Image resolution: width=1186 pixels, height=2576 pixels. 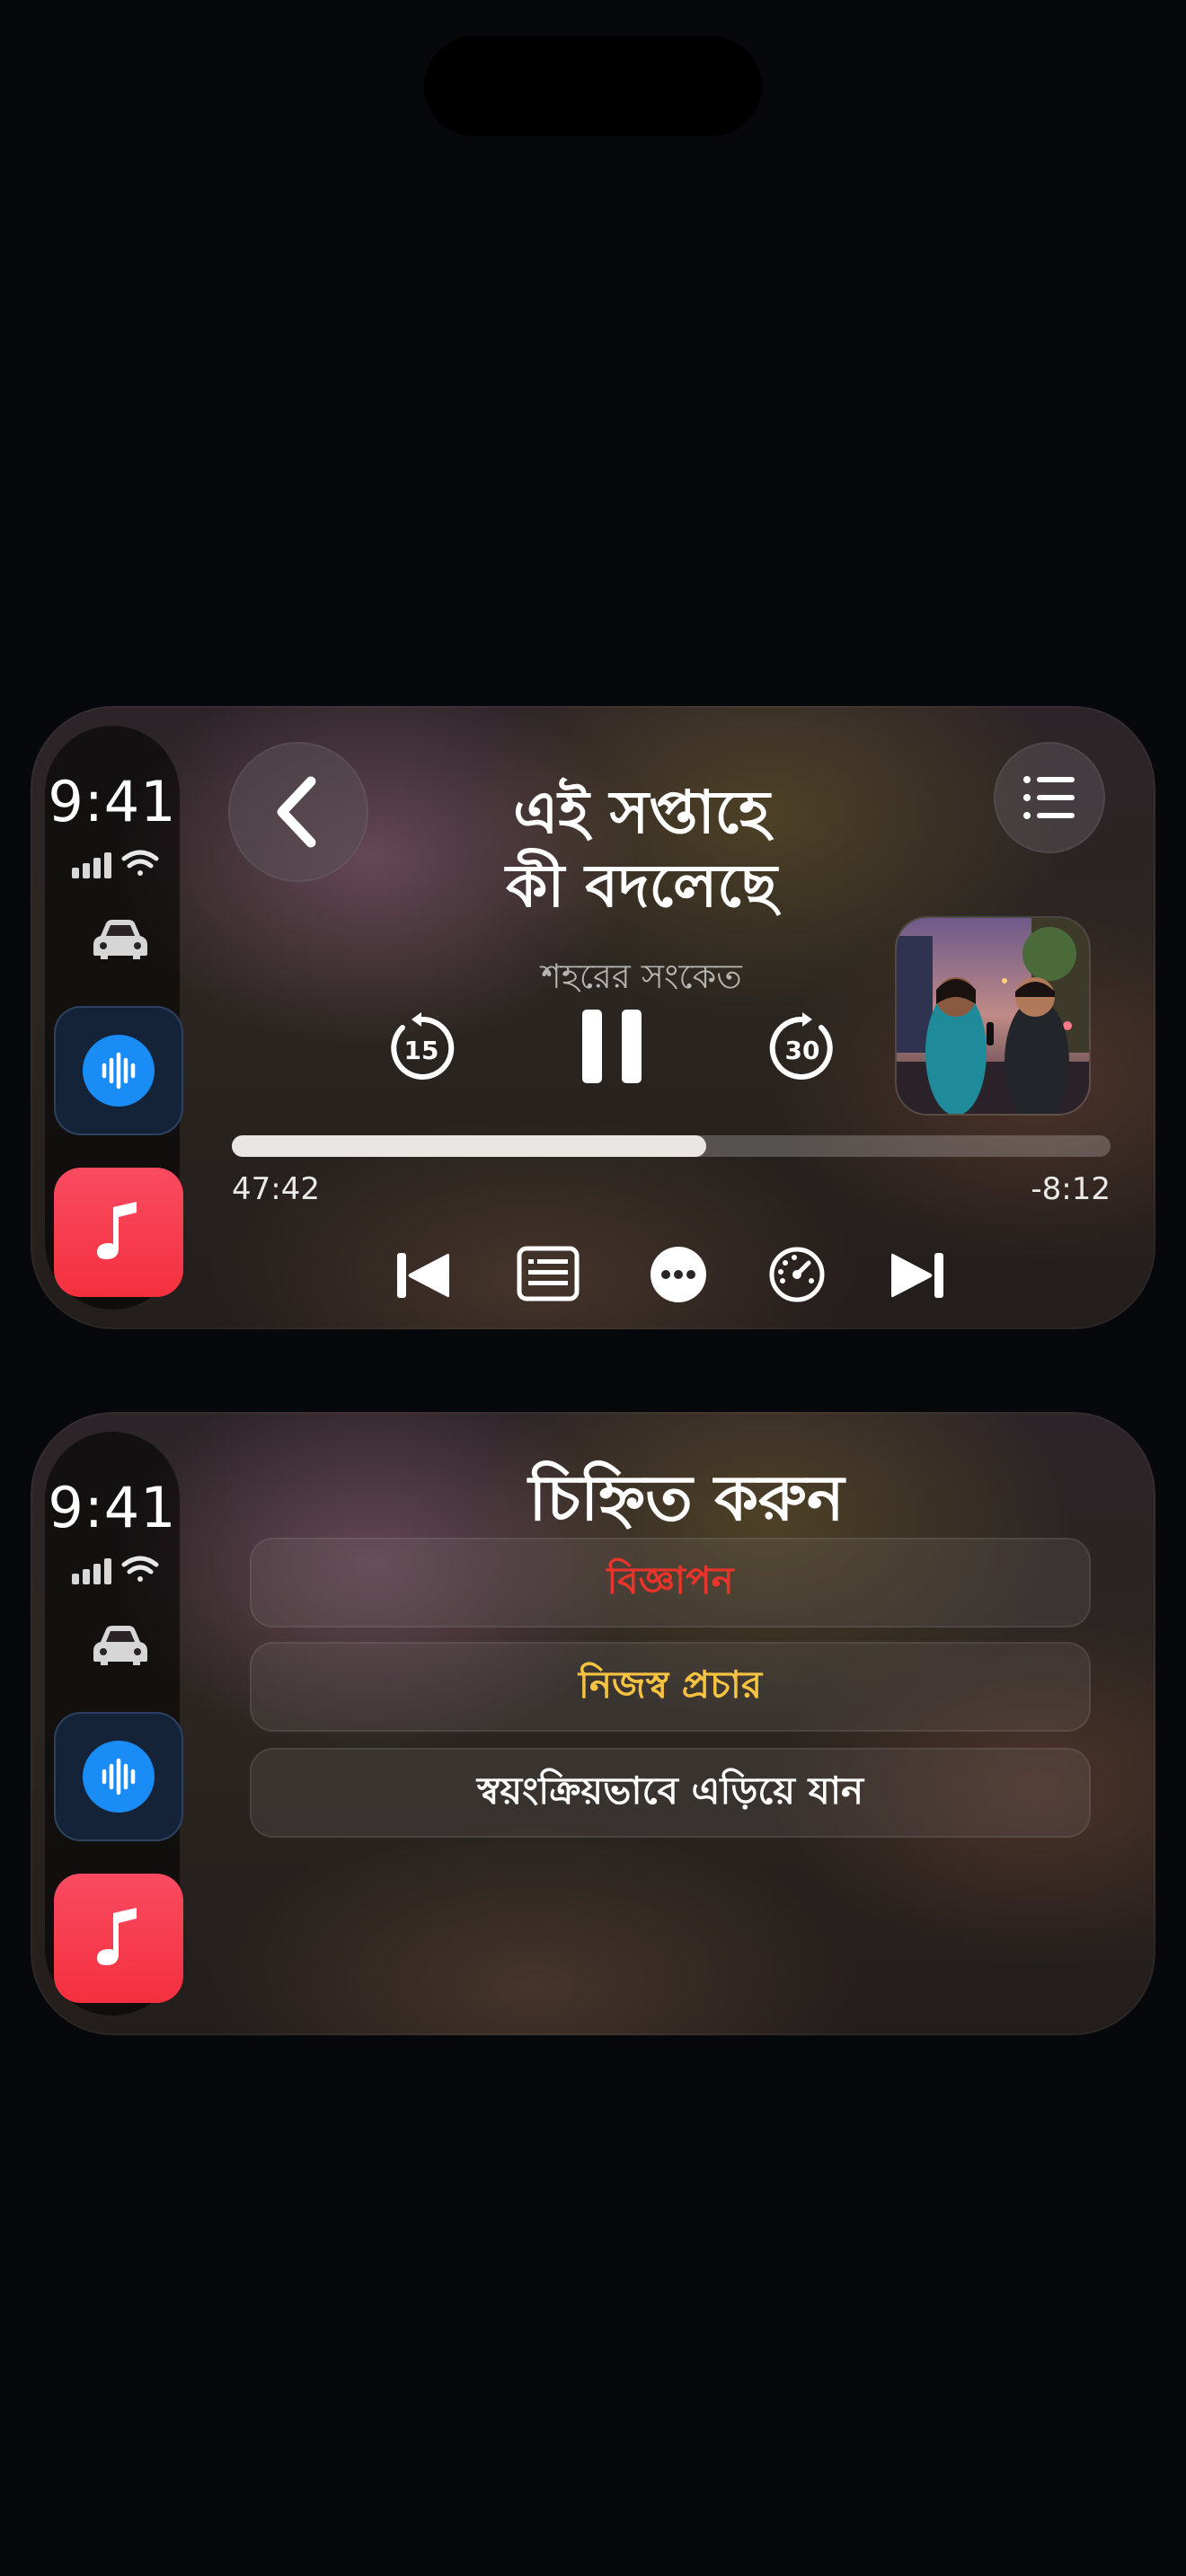 I want to click on episode-title-line1: এই সপ্তাহে, so click(x=641, y=812).